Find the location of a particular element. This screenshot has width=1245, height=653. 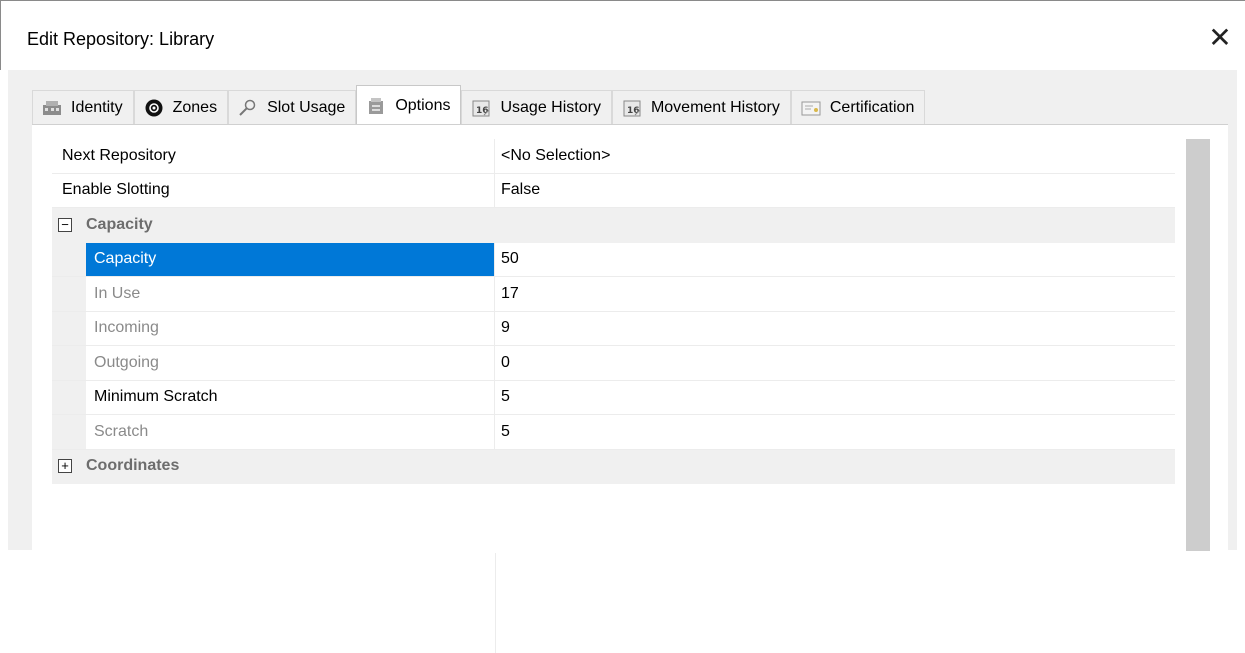

property-name-cell: Minimum Scratch is located at coordinates (273, 397).